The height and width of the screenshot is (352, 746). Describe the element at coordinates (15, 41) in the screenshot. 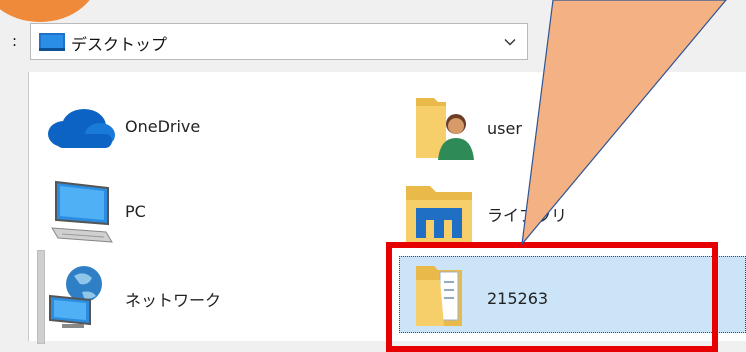

I see `look-in-label-colon: :` at that location.